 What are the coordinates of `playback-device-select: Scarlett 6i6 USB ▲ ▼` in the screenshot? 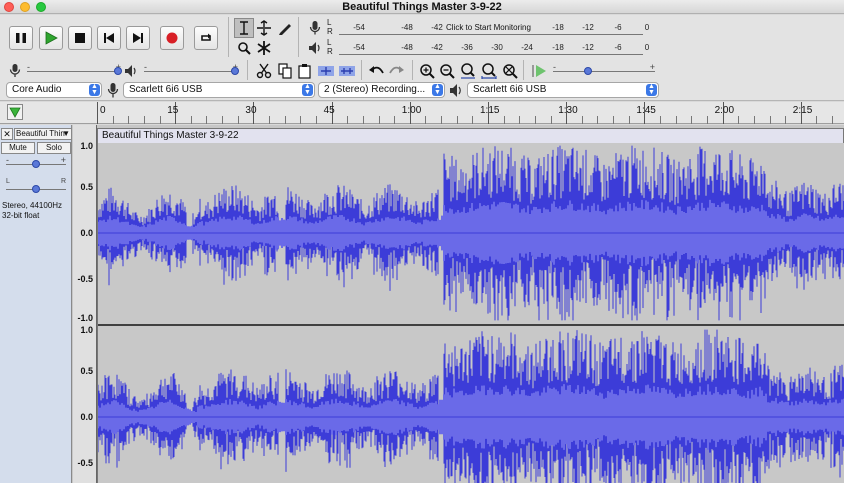 It's located at (563, 90).